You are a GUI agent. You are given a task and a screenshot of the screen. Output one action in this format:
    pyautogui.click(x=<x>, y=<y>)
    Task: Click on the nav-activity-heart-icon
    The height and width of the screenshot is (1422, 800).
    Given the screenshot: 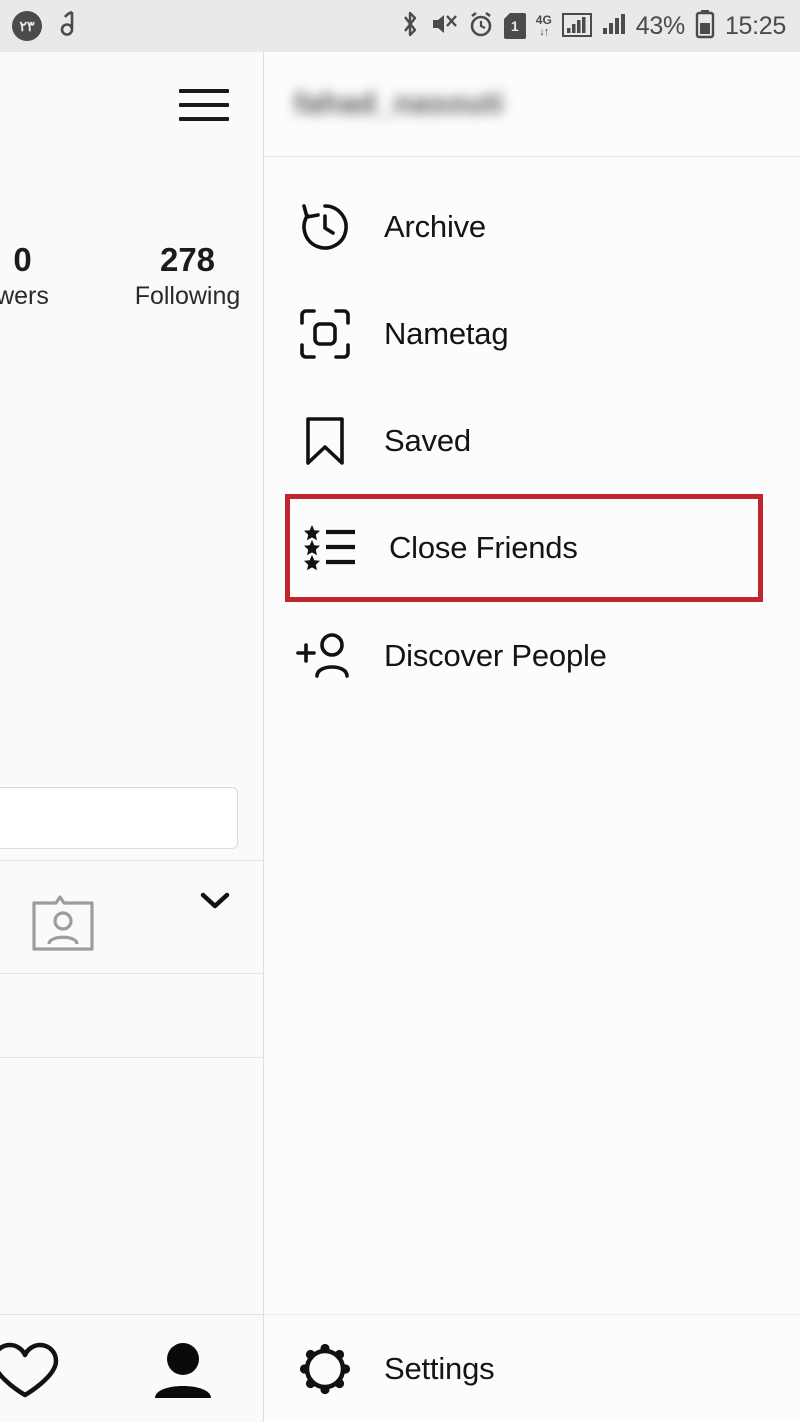 What is the action you would take?
    pyautogui.click(x=35, y=1370)
    